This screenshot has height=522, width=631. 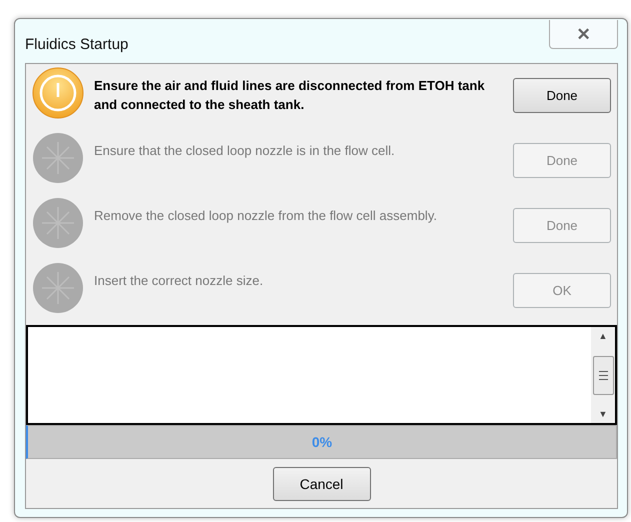 What do you see at coordinates (322, 442) in the screenshot?
I see `progress-percent: 0%` at bounding box center [322, 442].